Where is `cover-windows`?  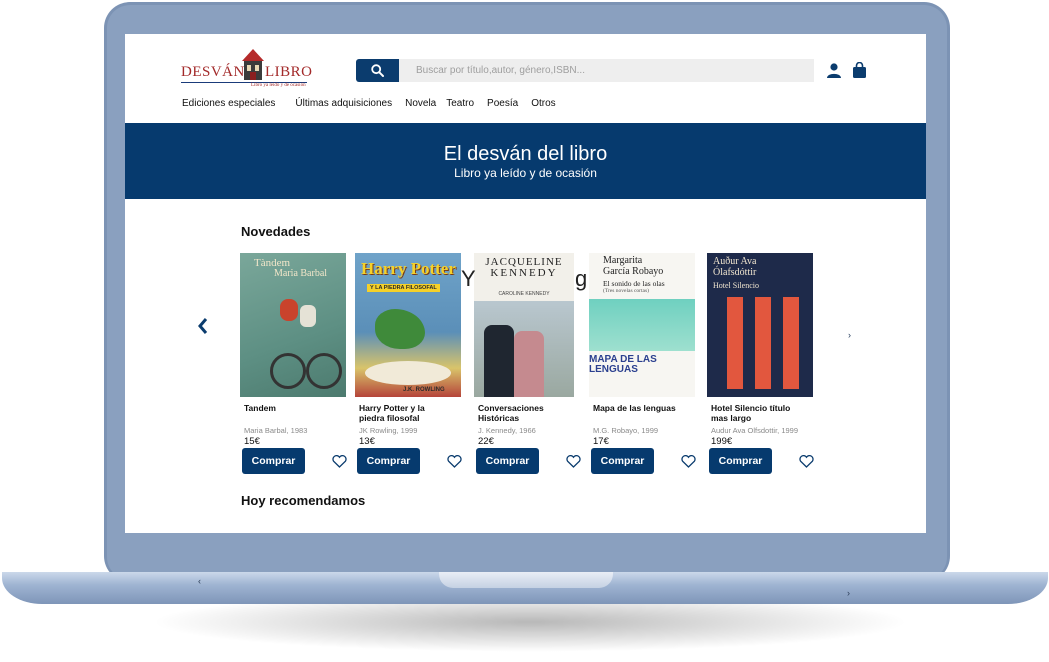 cover-windows is located at coordinates (763, 343).